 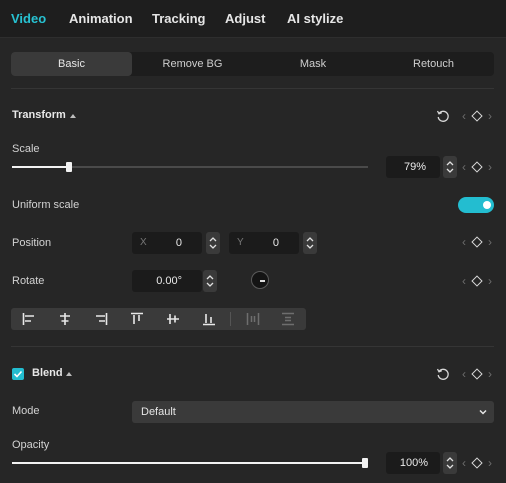 I want to click on align-left-button, so click(x=29, y=319).